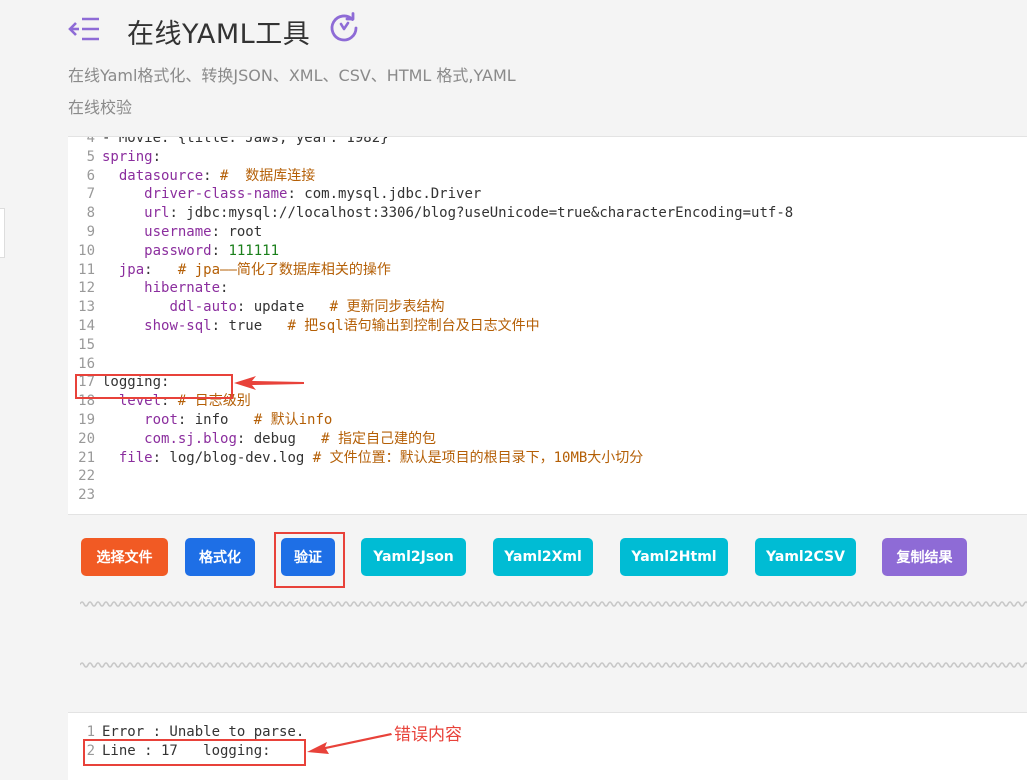 The height and width of the screenshot is (780, 1027). What do you see at coordinates (194, 752) in the screenshot?
I see `error-result-highlight` at bounding box center [194, 752].